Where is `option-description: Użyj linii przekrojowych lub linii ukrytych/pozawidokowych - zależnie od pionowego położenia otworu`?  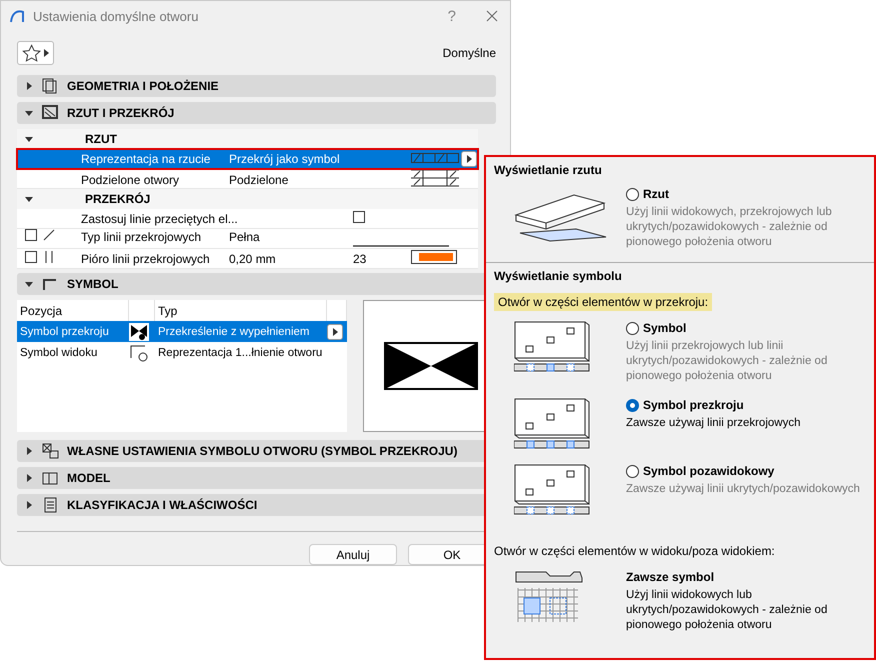 option-description: Użyj linii przekrojowych lub linii ukrytych/pozawidokowych - zależnie od pionowego położenia otworu is located at coordinates (727, 361).